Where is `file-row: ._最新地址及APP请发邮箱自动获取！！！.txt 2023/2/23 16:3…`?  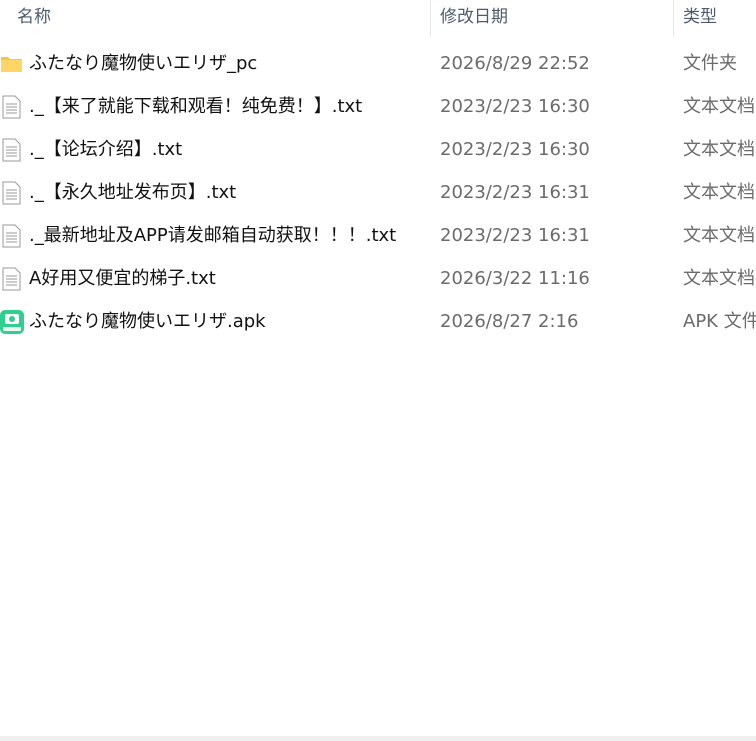
file-row: ._最新地址及APP请发邮箱自动获取！！！.txt 2023/2/23 16:3… is located at coordinates (378, 236).